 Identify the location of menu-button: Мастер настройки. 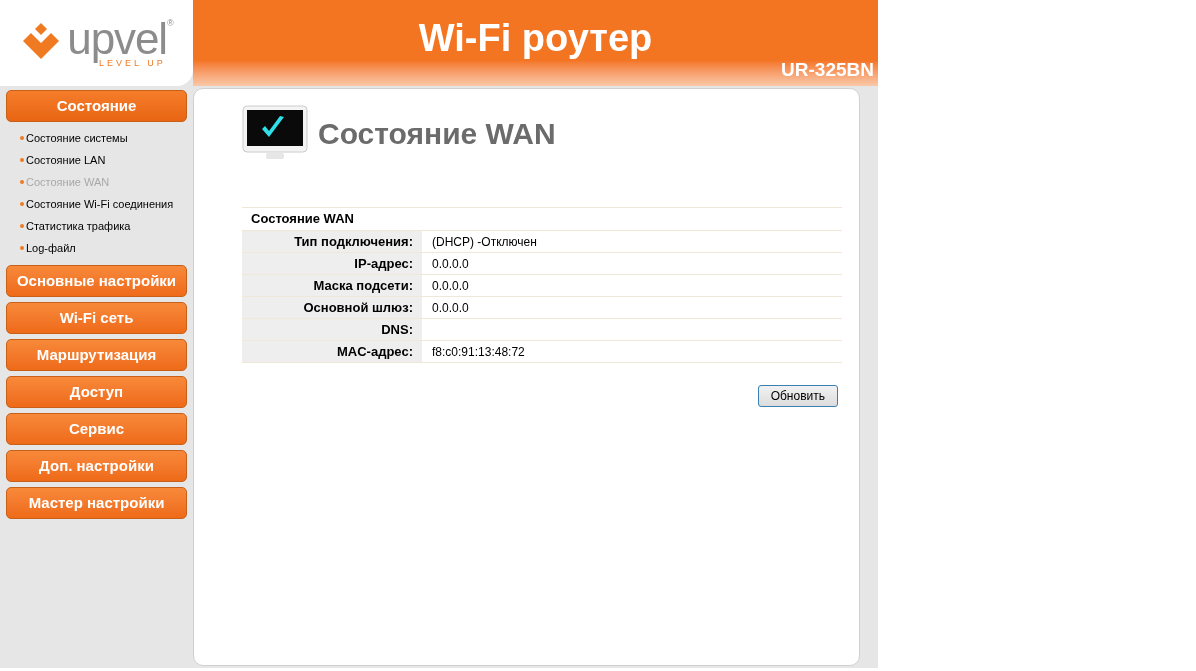
(96, 503).